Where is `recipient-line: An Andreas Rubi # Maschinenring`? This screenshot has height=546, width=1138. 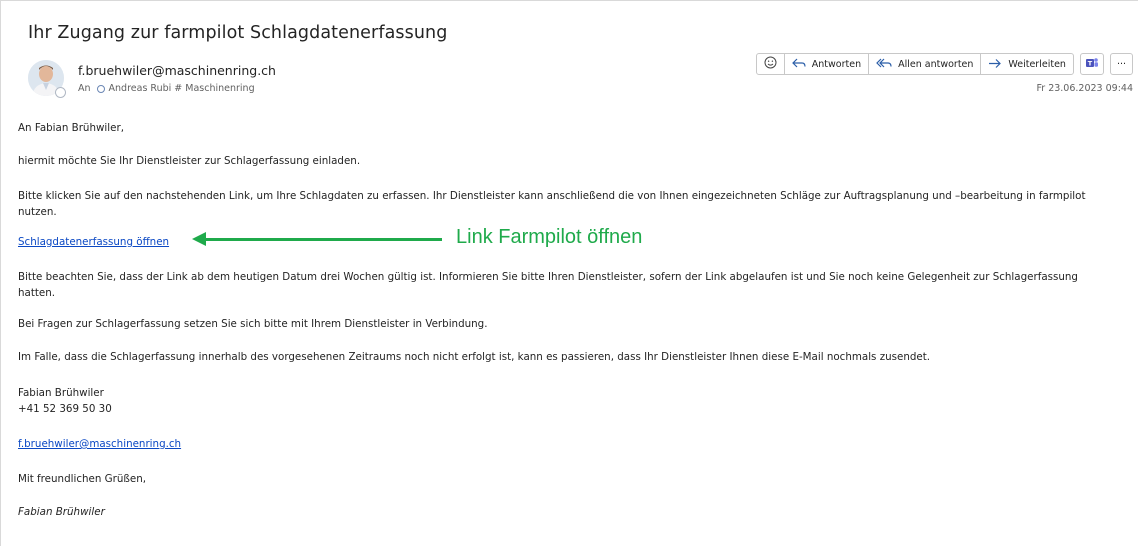
recipient-line: An Andreas Rubi # Maschinenring is located at coordinates (166, 88).